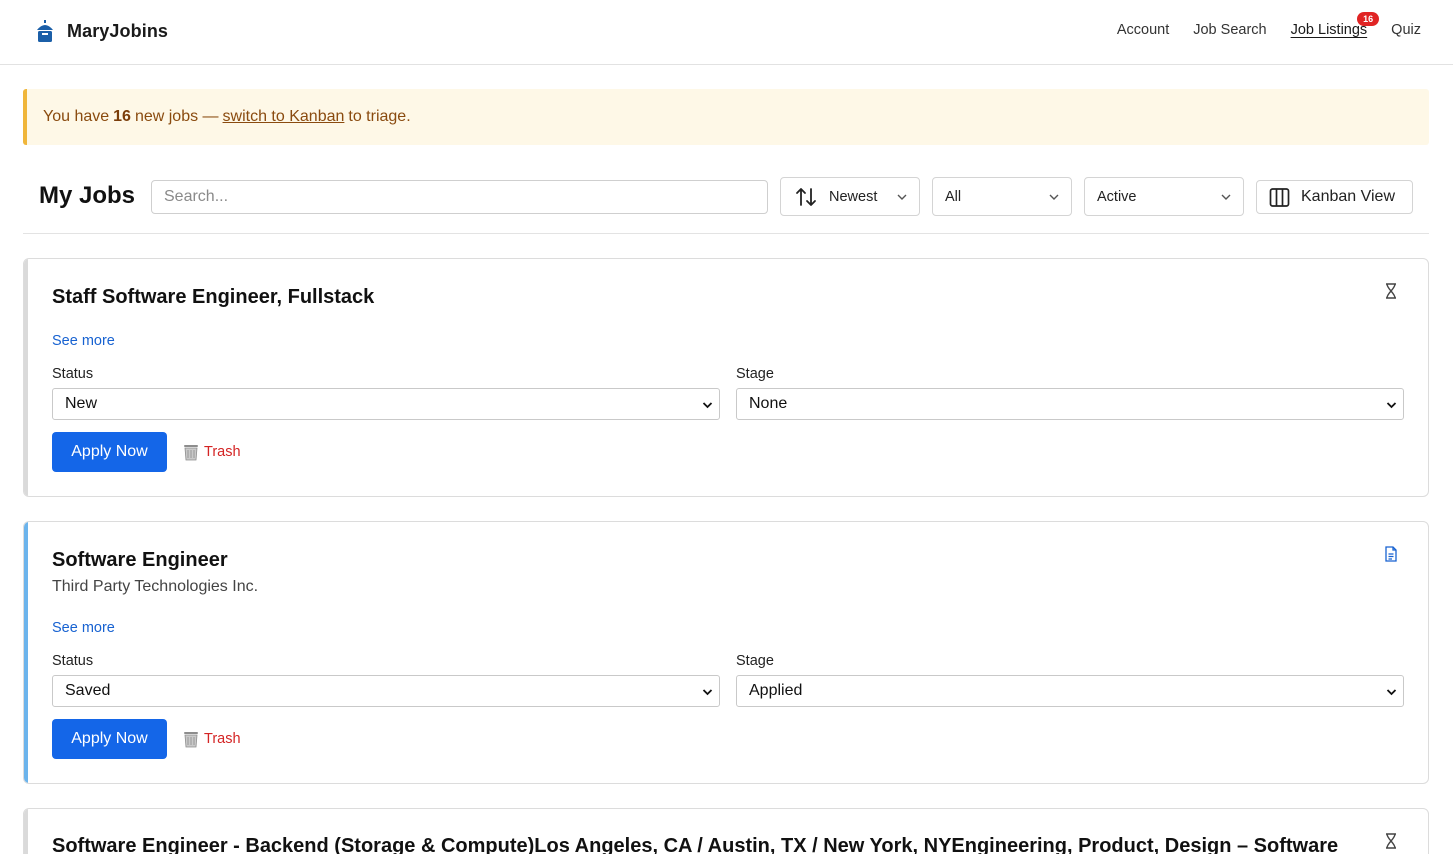 This screenshot has width=1453, height=854. Describe the element at coordinates (386, 404) in the screenshot. I see `status-select: New` at that location.